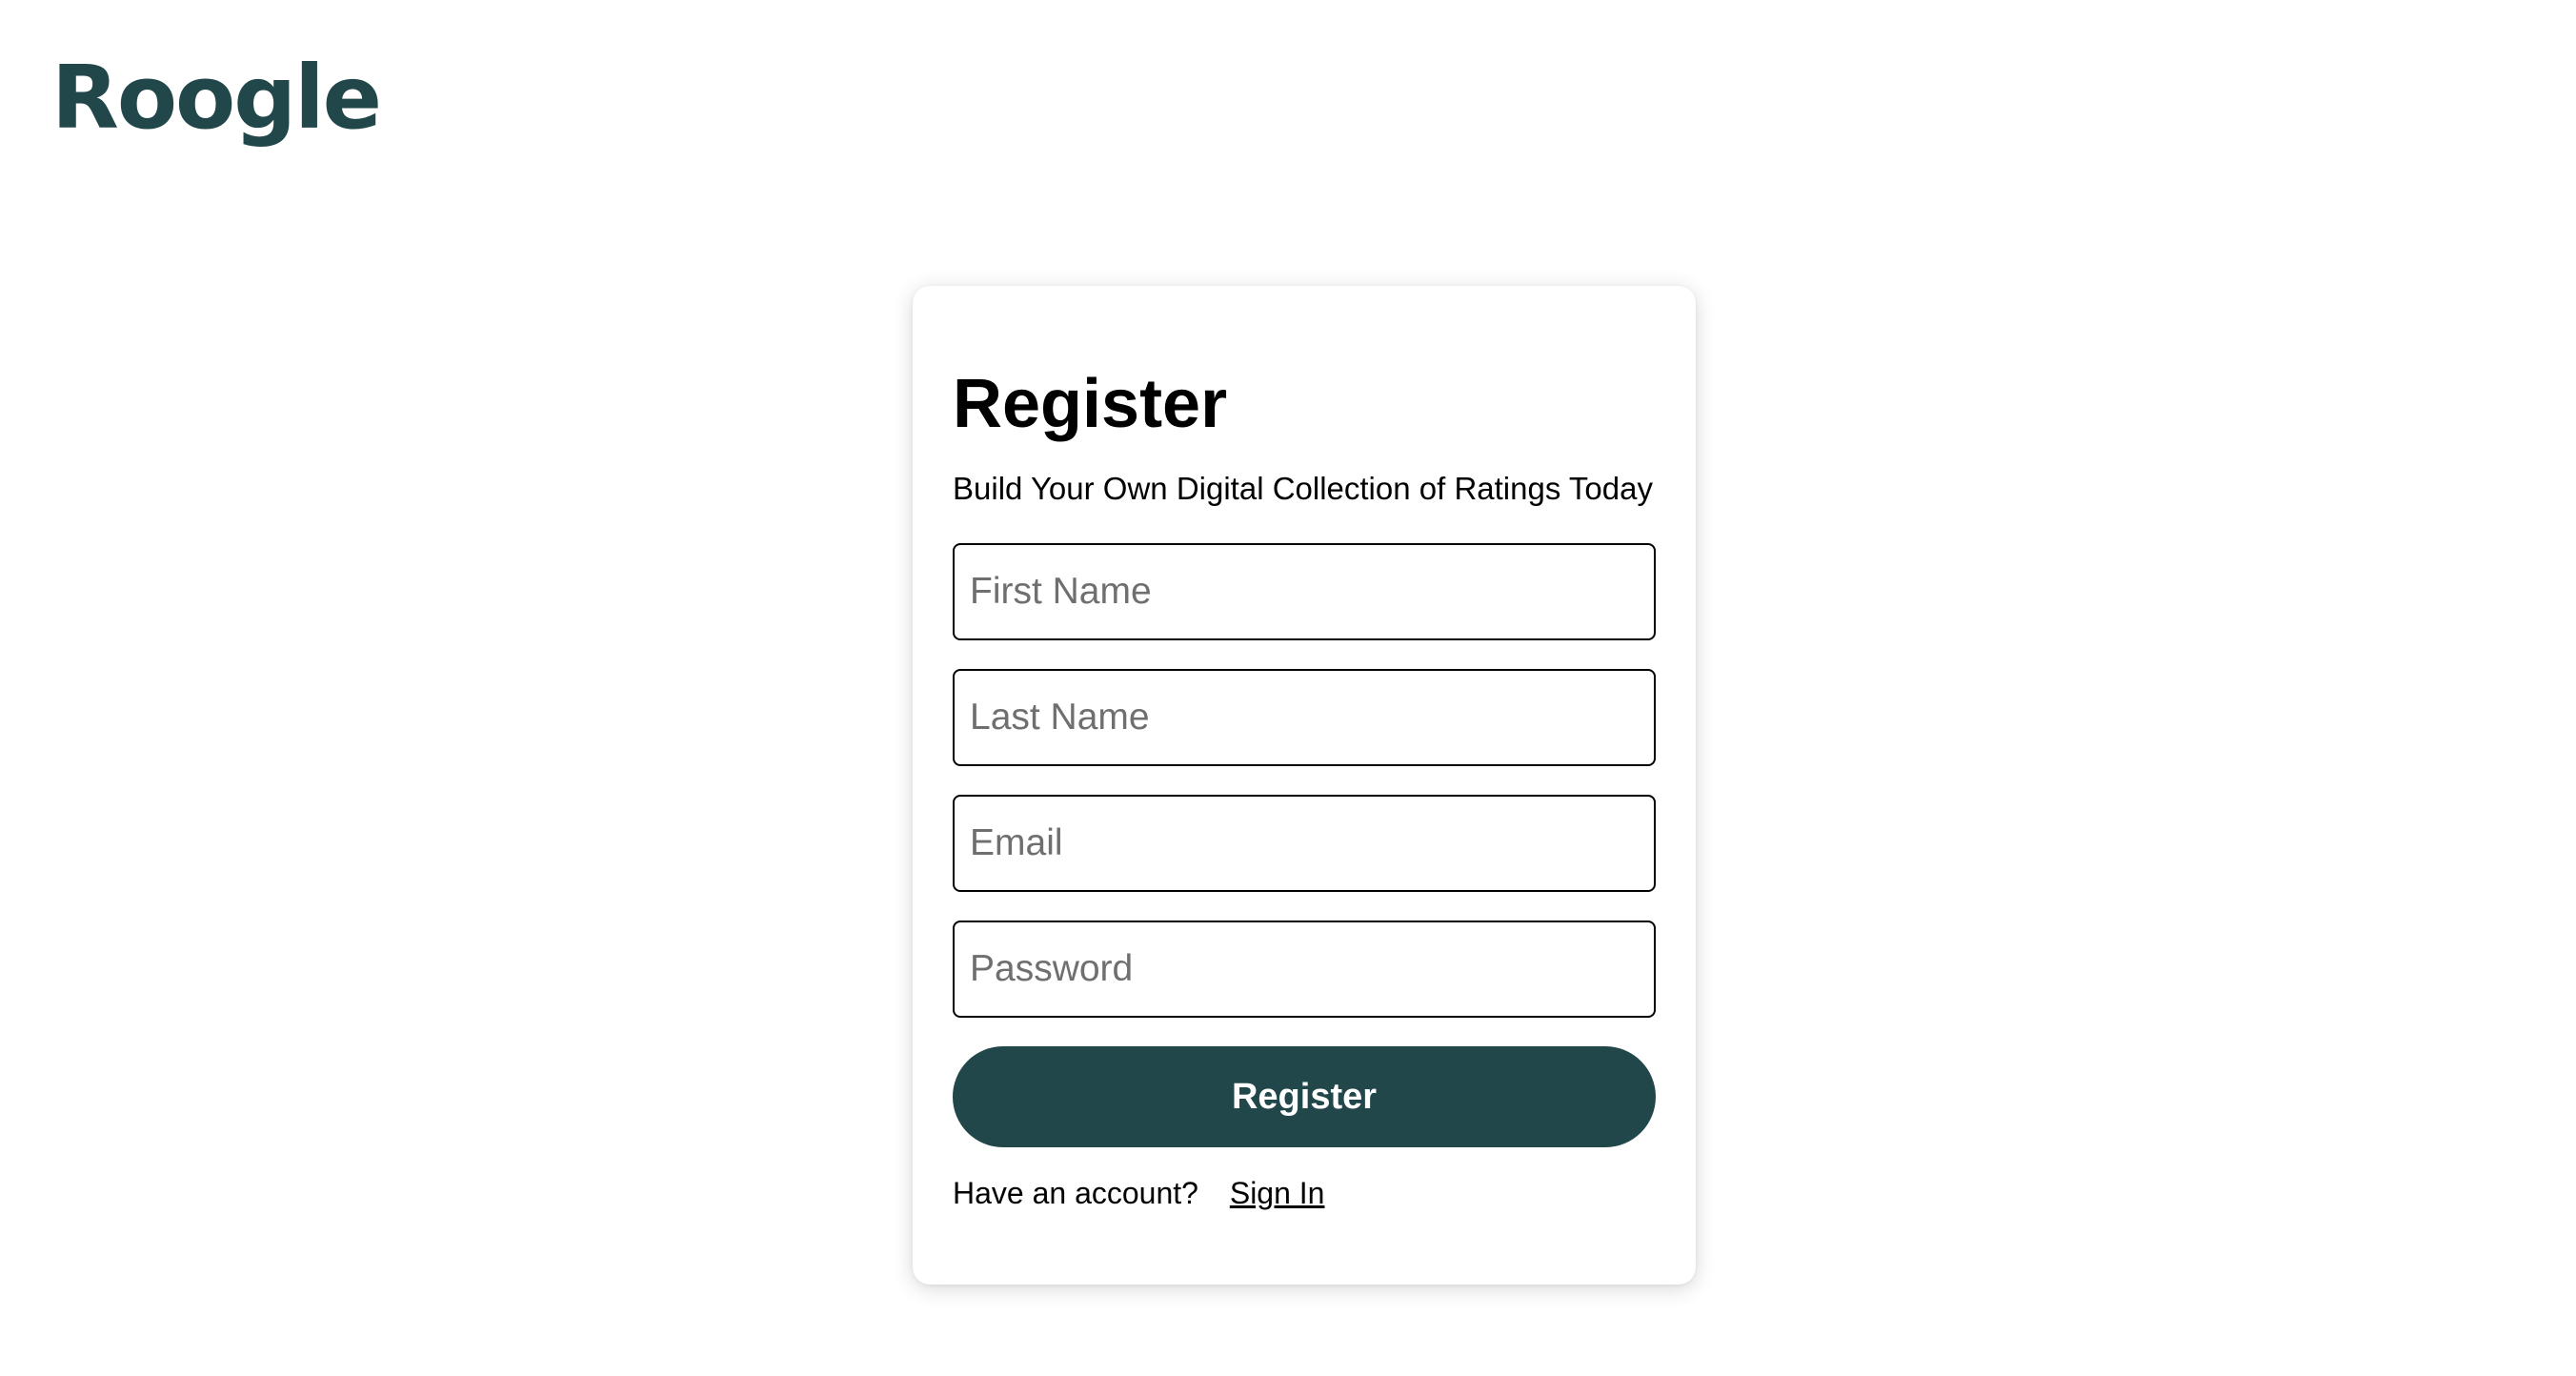 This screenshot has height=1376, width=2576. What do you see at coordinates (217, 98) in the screenshot?
I see `logo: Roogle` at bounding box center [217, 98].